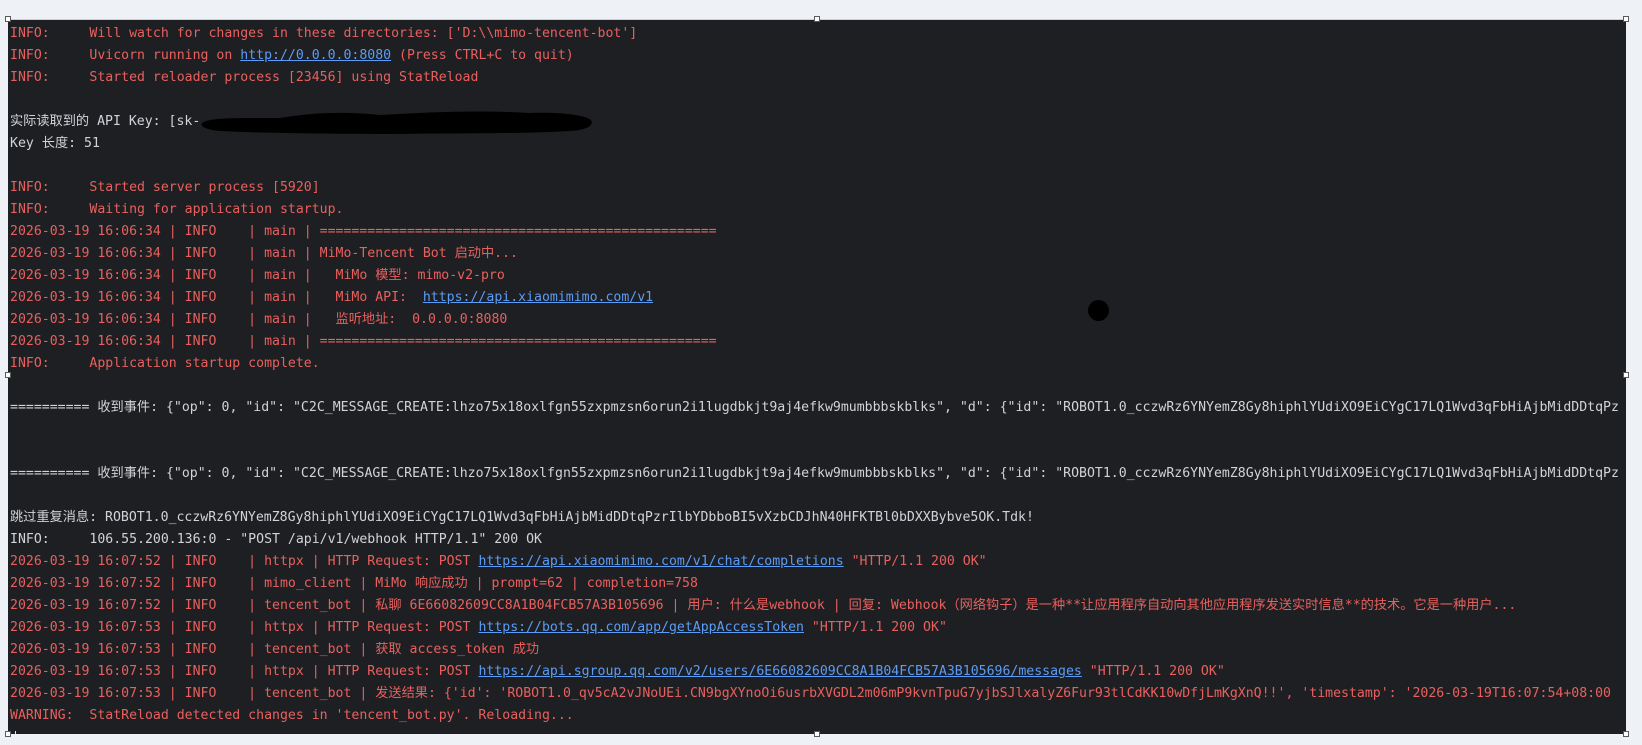 The width and height of the screenshot is (1642, 745). I want to click on black-dot, so click(1098, 310).